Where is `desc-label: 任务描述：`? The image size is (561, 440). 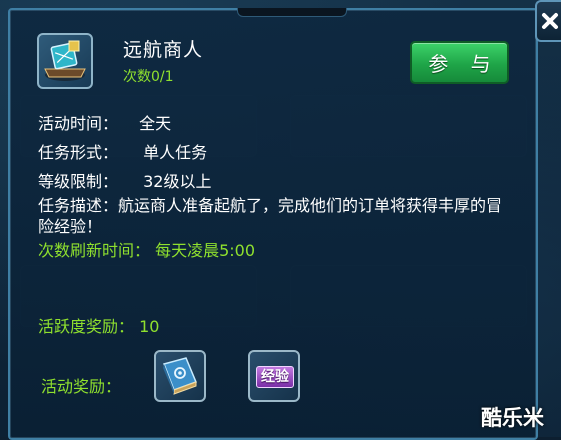
desc-label: 任务描述： is located at coordinates (78, 205).